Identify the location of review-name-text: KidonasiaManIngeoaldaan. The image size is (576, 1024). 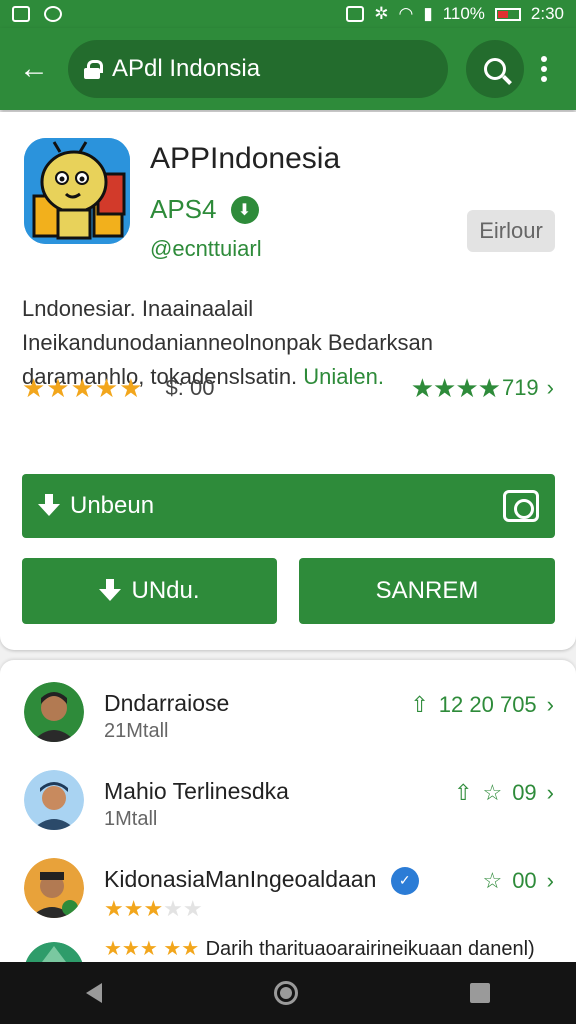
(240, 879).